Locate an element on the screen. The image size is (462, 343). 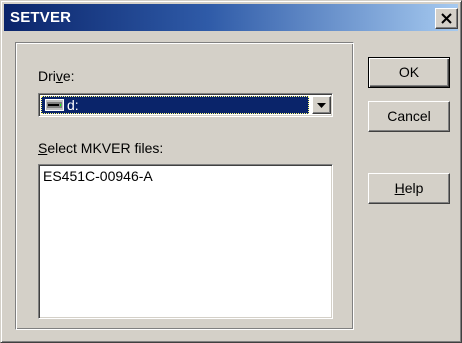
help-button: Help is located at coordinates (409, 188).